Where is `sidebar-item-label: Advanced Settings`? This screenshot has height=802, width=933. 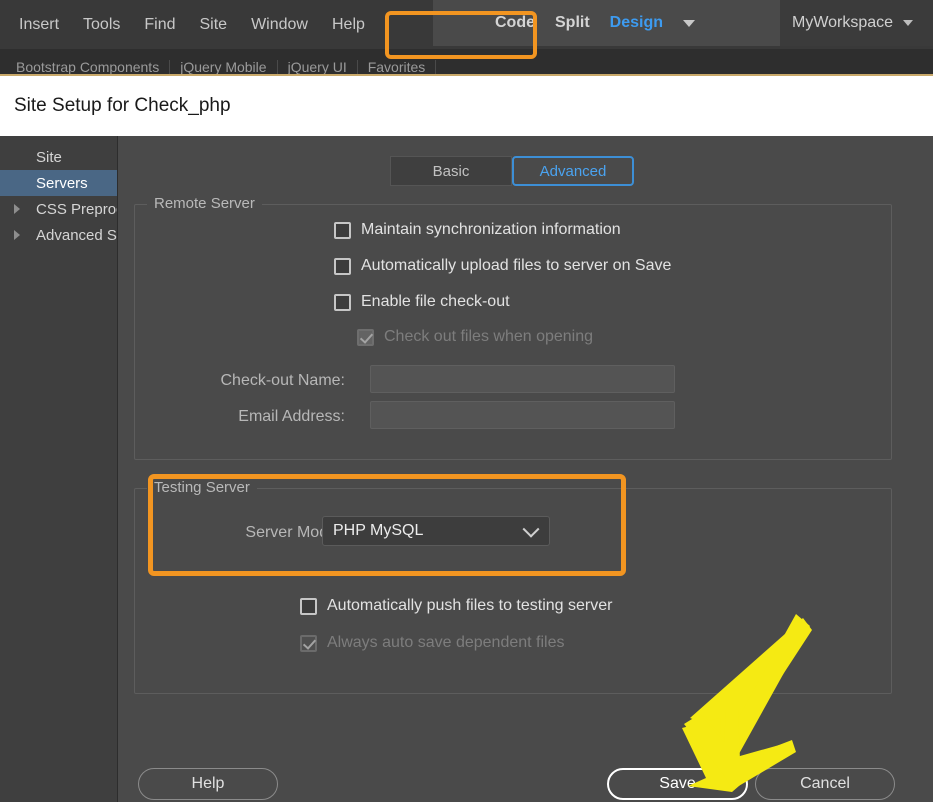 sidebar-item-label: Advanced Settings is located at coordinates (76, 235).